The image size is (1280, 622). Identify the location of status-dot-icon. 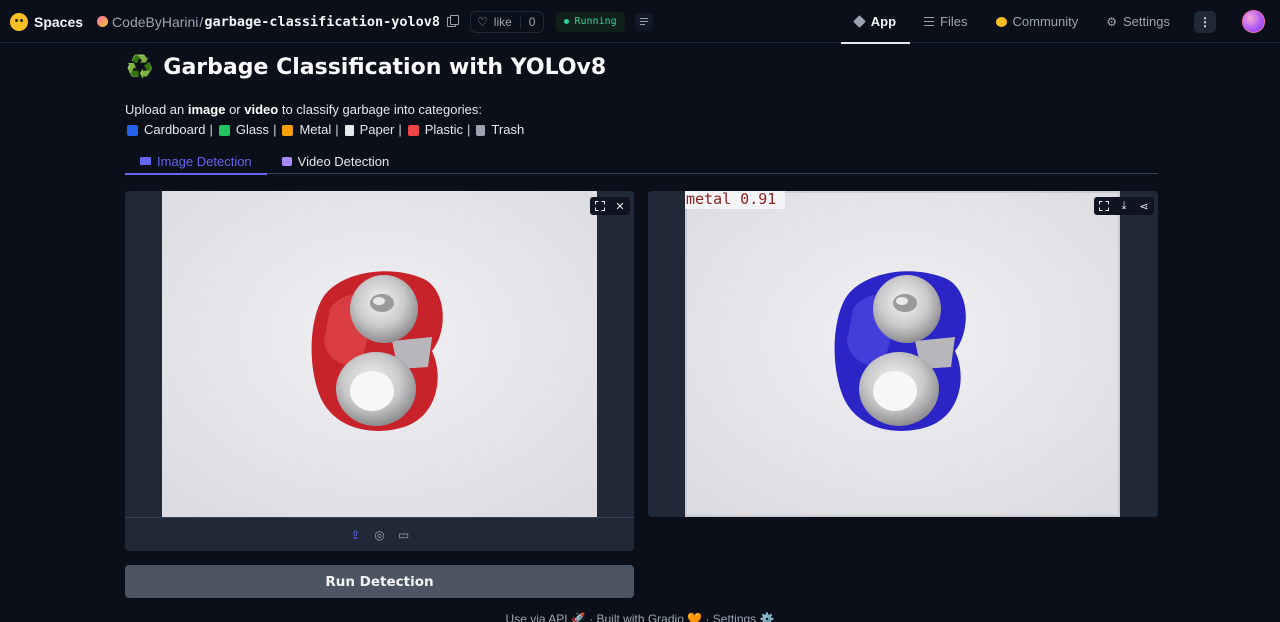
(567, 21).